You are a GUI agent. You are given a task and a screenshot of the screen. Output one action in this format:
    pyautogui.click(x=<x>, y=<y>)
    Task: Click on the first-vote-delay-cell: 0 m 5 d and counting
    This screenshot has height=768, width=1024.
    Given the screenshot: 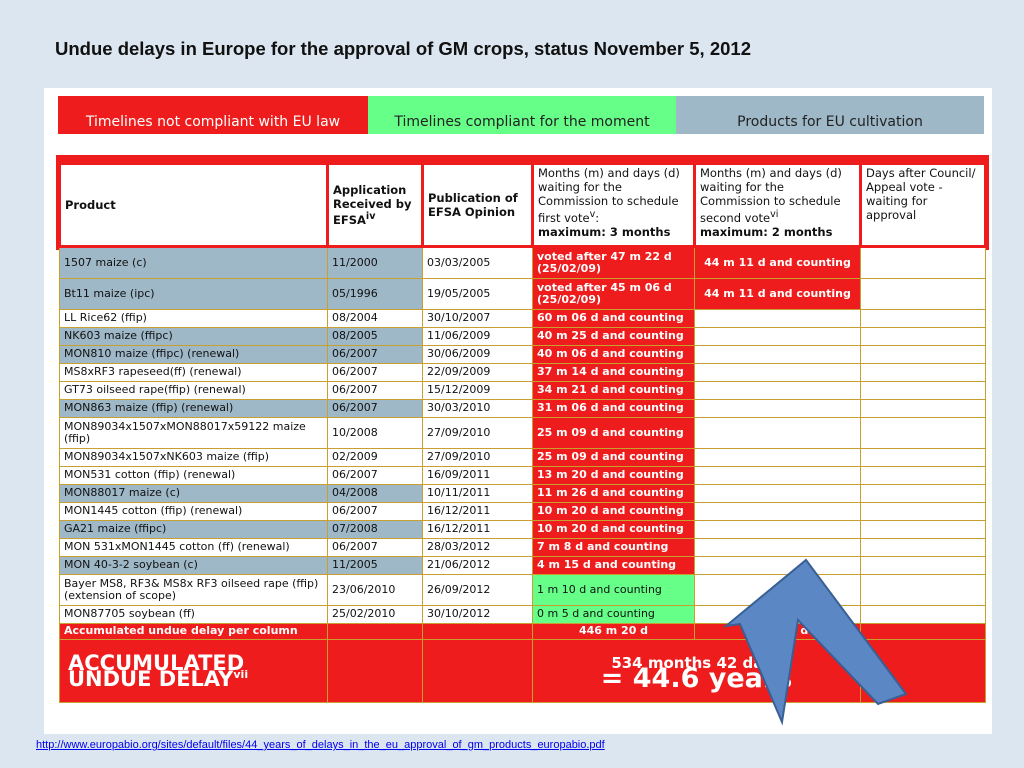 What is the action you would take?
    pyautogui.click(x=613, y=614)
    